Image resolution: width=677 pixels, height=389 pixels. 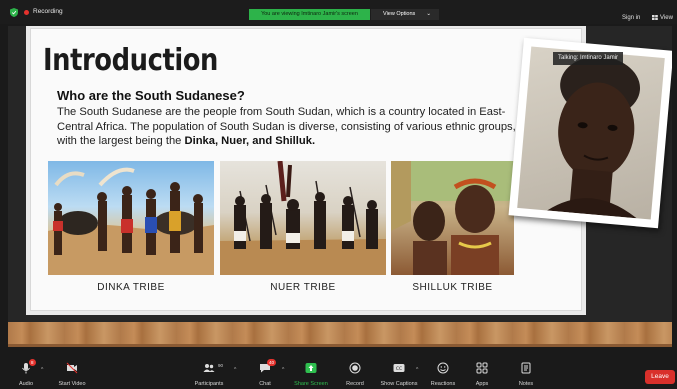 I want to click on view-options-label: View Options, so click(x=399, y=14).